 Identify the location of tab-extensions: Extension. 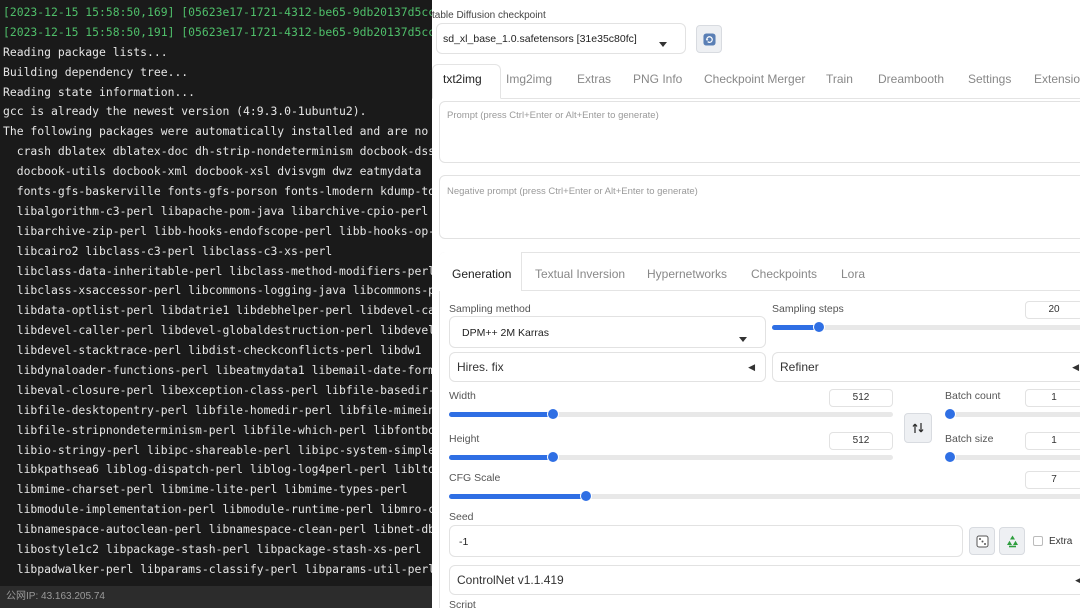
(1057, 79).